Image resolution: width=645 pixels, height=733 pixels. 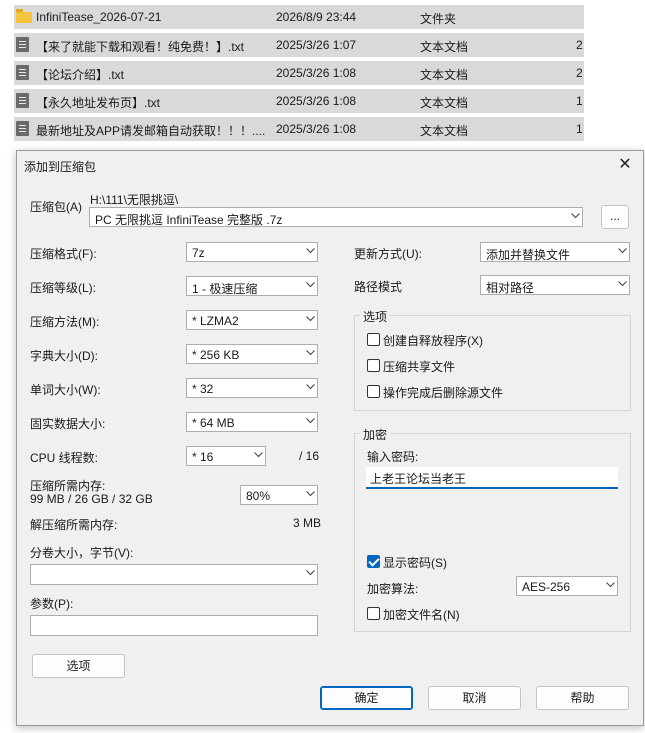 I want to click on file-name: InfiniTease_2026-07-21, so click(x=99, y=17).